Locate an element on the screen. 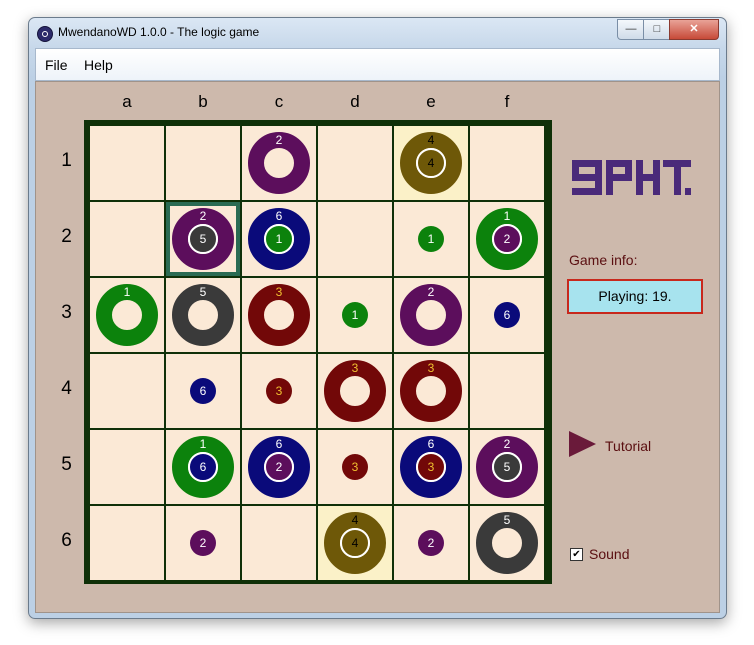  row-label-5: 5 is located at coordinates (66, 464).